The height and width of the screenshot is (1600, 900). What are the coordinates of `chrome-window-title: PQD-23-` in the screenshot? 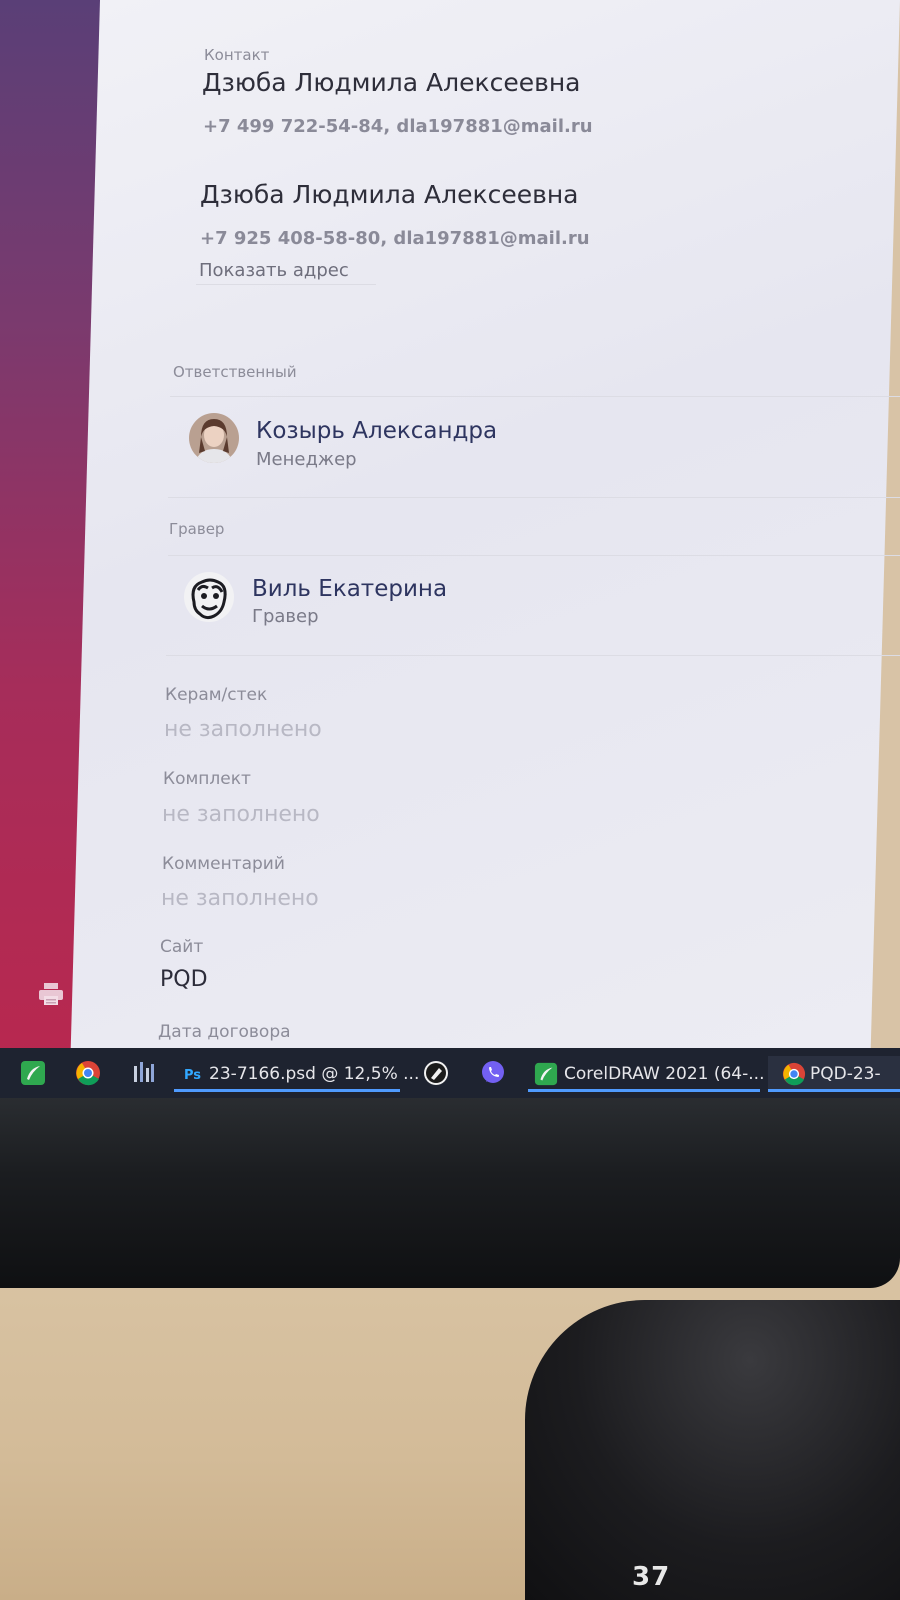 It's located at (845, 1074).